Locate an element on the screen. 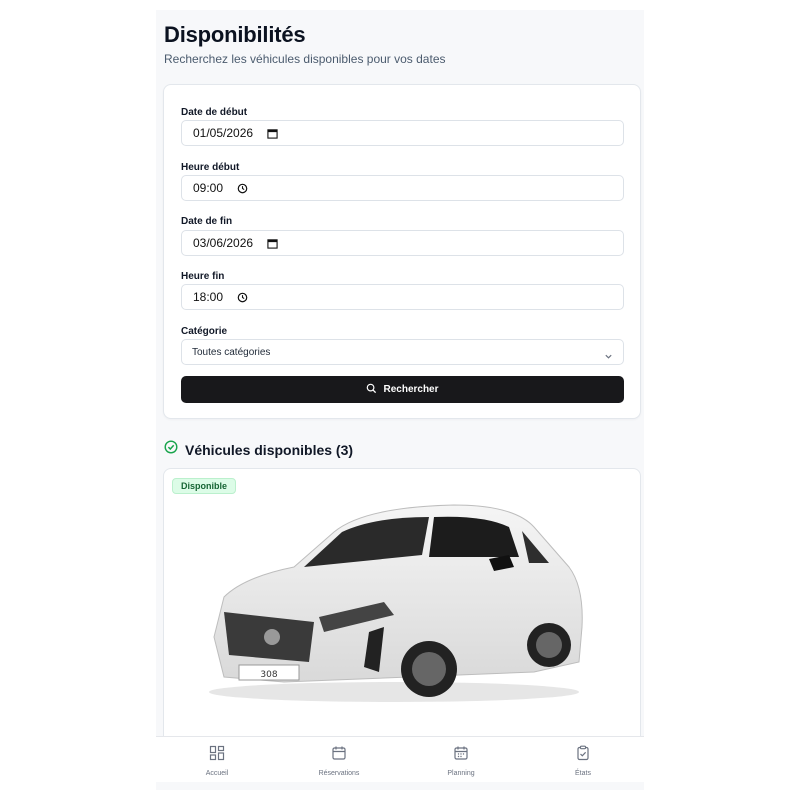 Image resolution: width=800 pixels, height=800 pixels. end-date-label: Date de fin is located at coordinates (207, 221).